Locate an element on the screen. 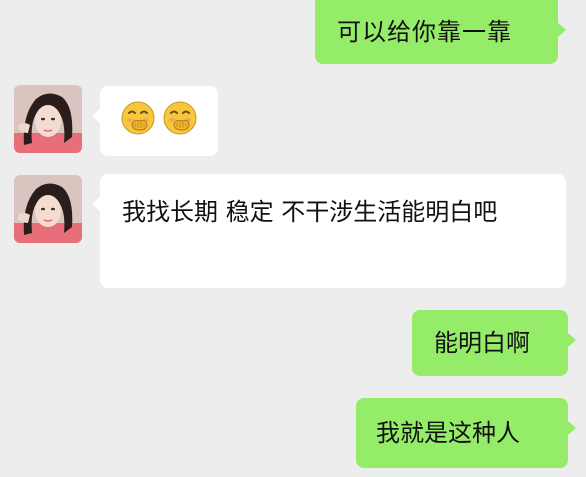 This screenshot has width=586, height=477. message-text: 能明白啊 is located at coordinates (482, 343).